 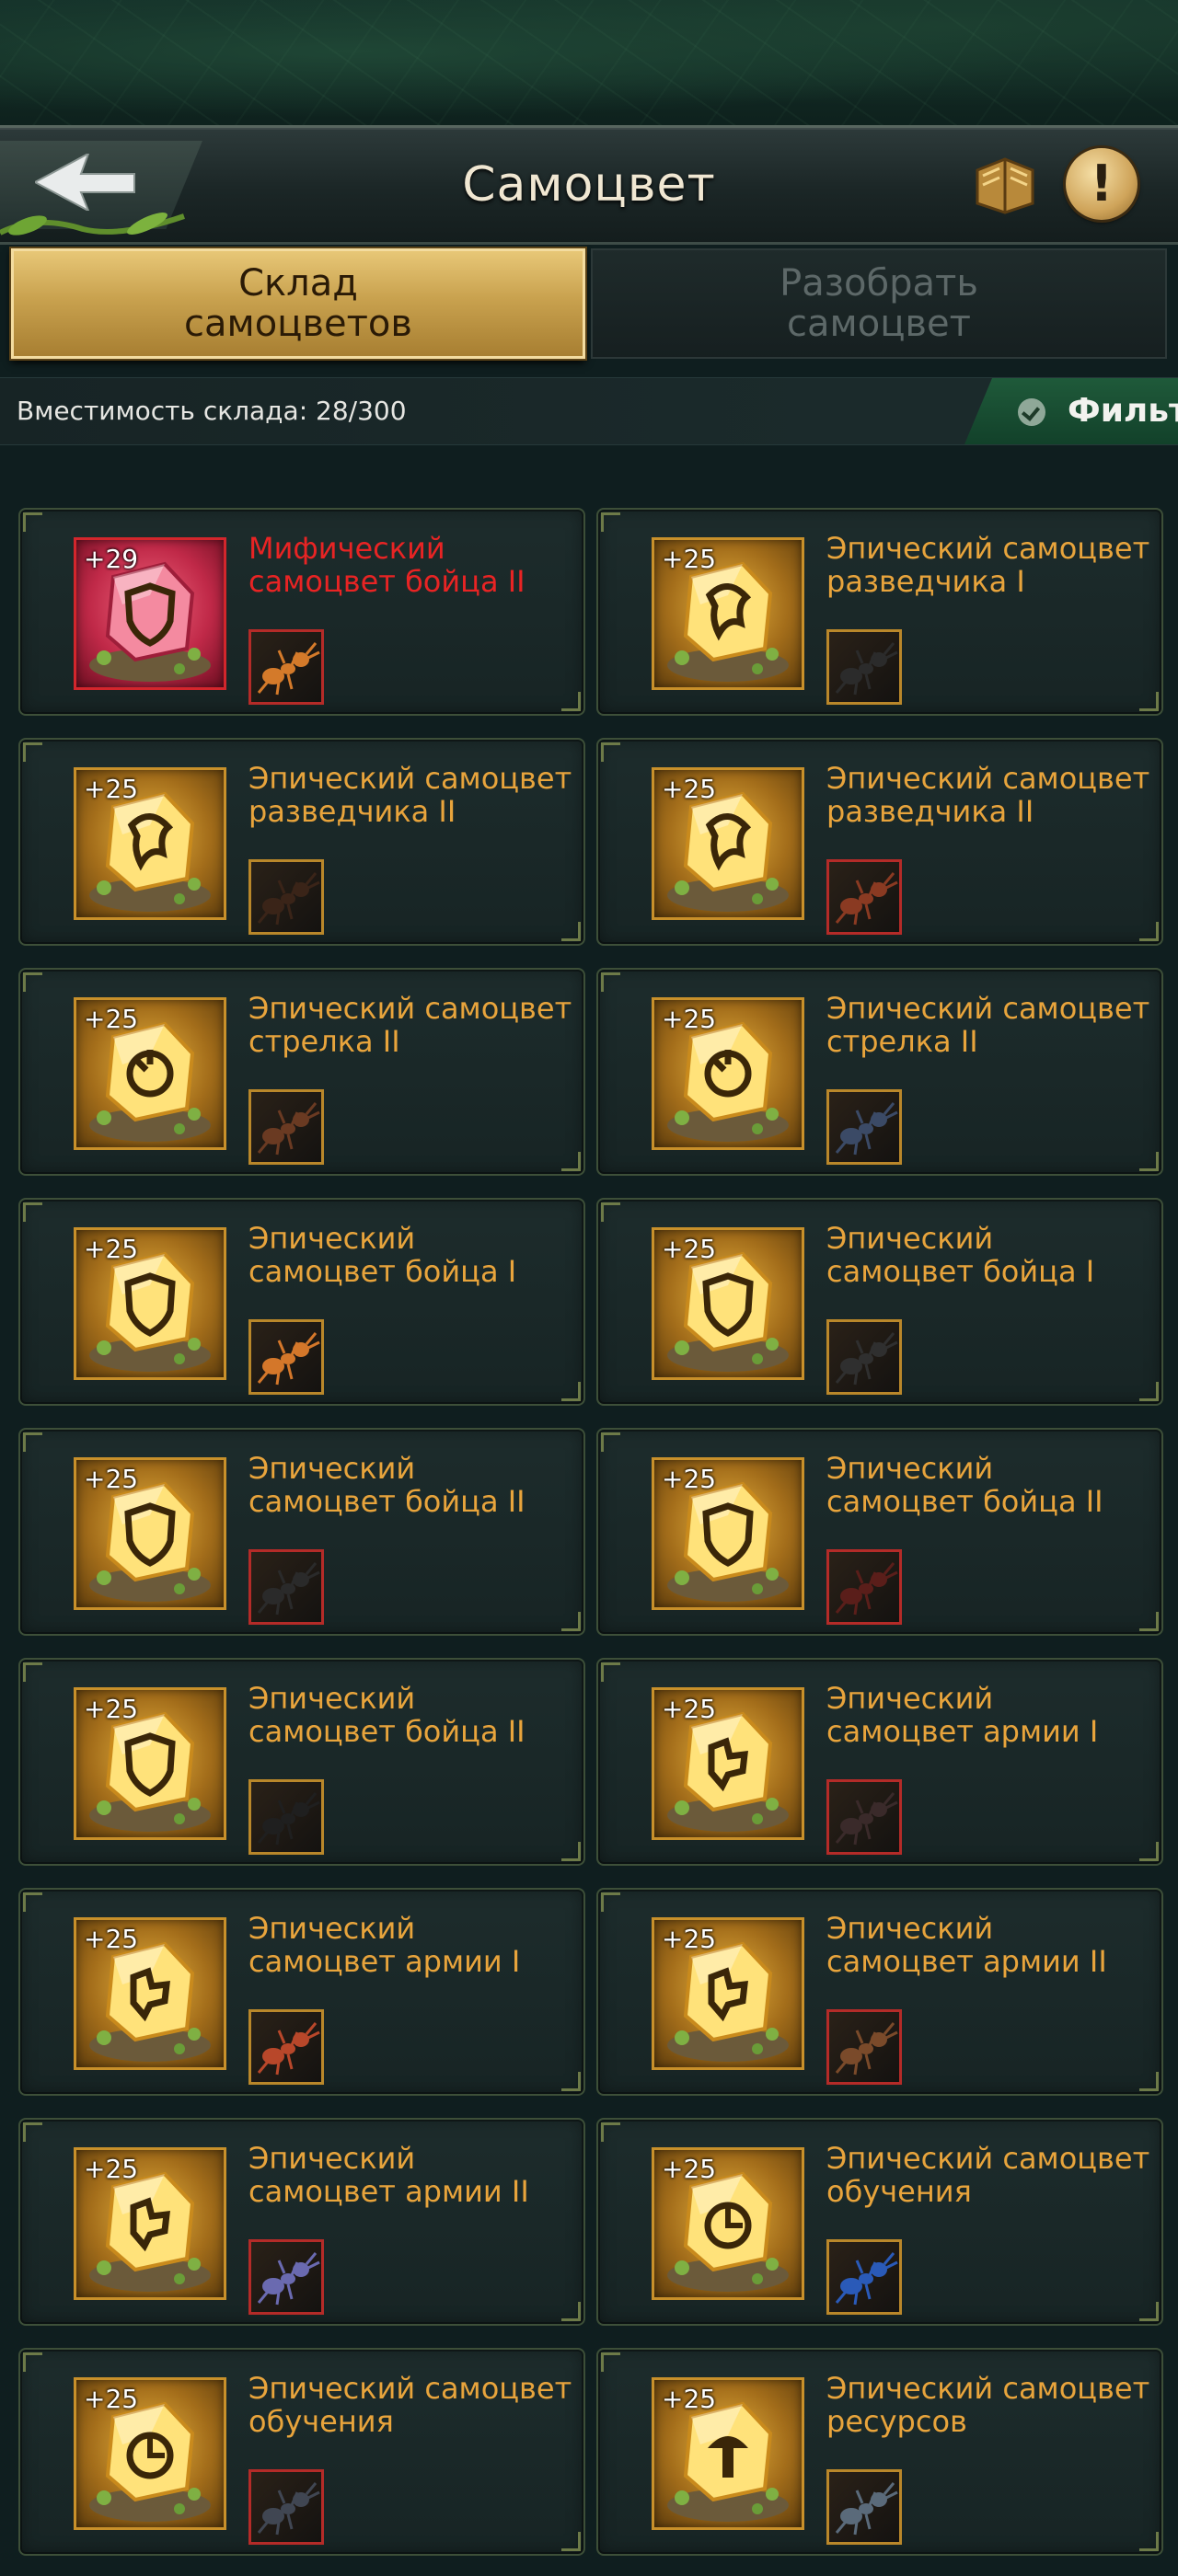 What do you see at coordinates (301, 612) in the screenshot?
I see `gem-card: +29 Мифический самоцвет бойца II` at bounding box center [301, 612].